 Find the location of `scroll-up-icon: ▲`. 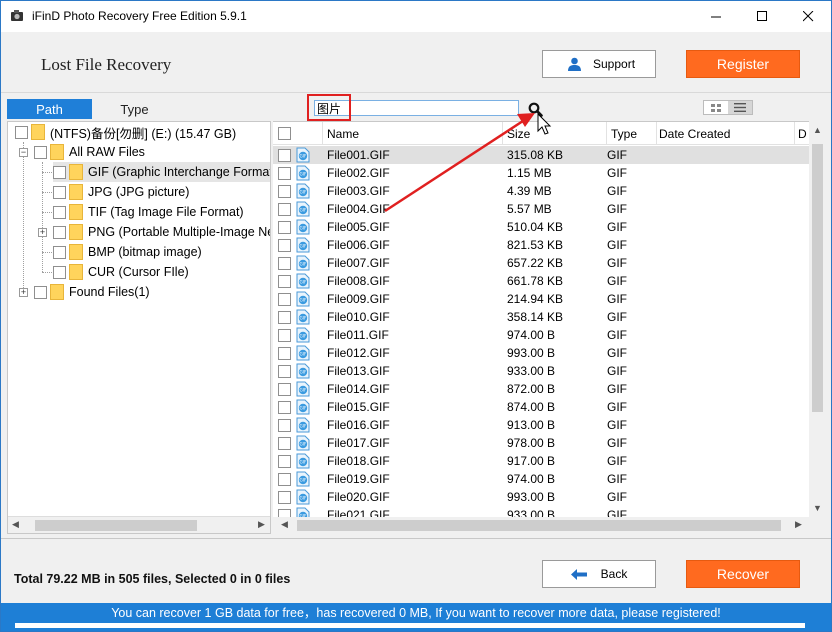

scroll-up-icon: ▲ is located at coordinates (817, 130).